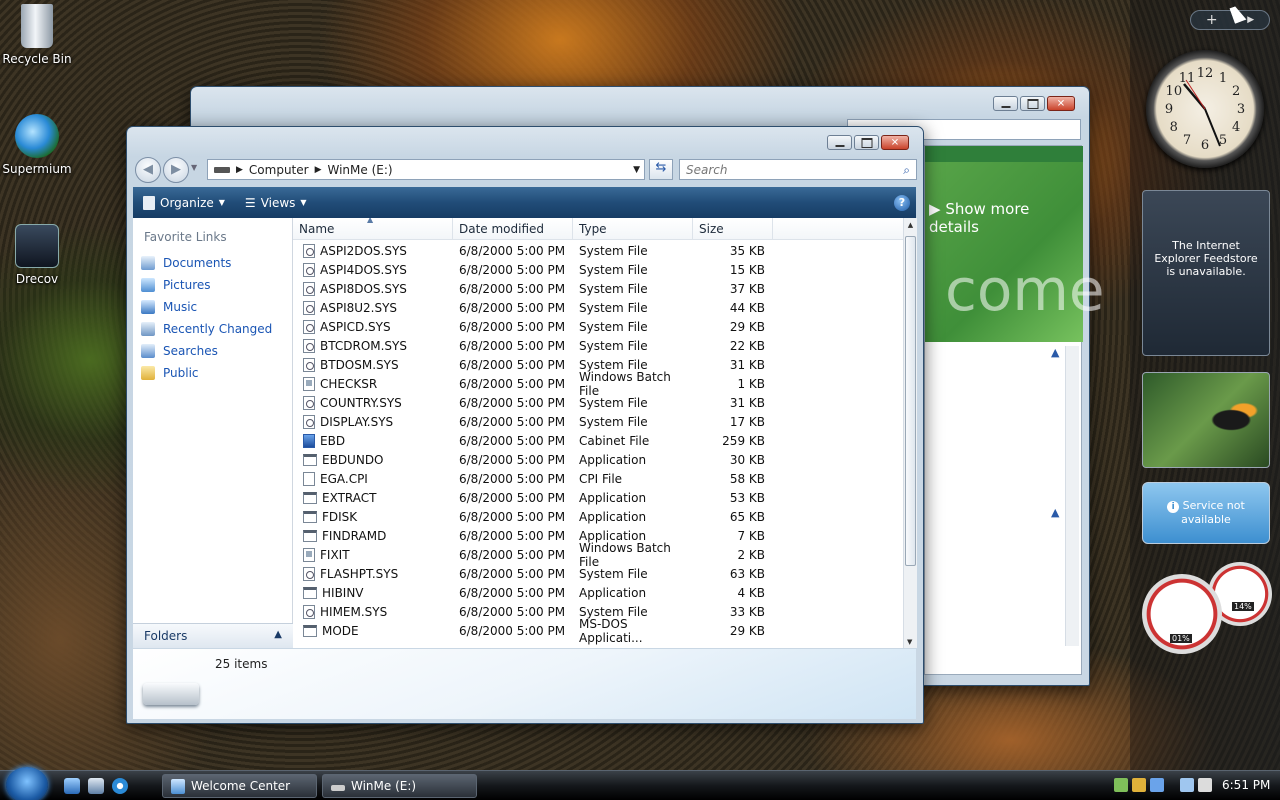  Describe the element at coordinates (340, 516) in the screenshot. I see `file-name: FDISK` at that location.